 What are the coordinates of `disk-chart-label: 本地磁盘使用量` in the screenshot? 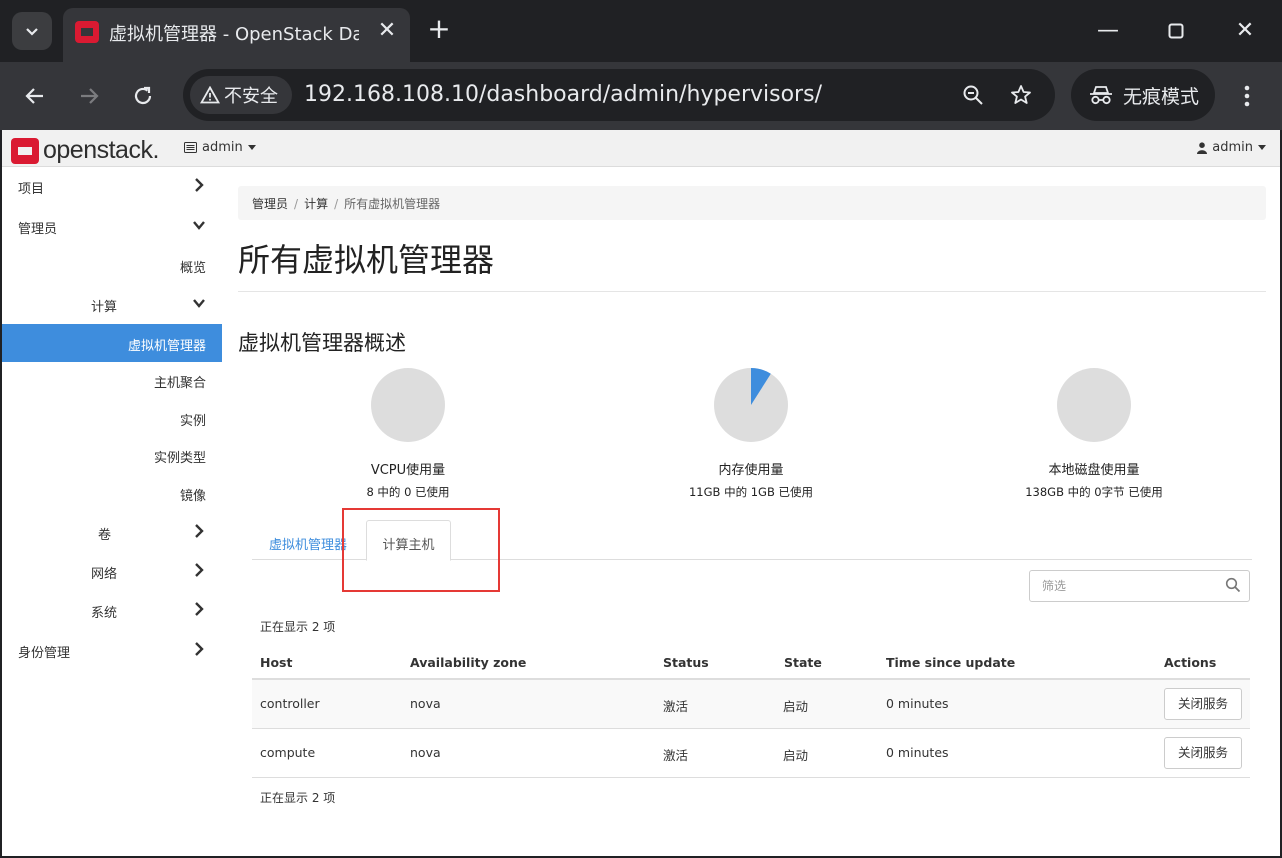 It's located at (1094, 470).